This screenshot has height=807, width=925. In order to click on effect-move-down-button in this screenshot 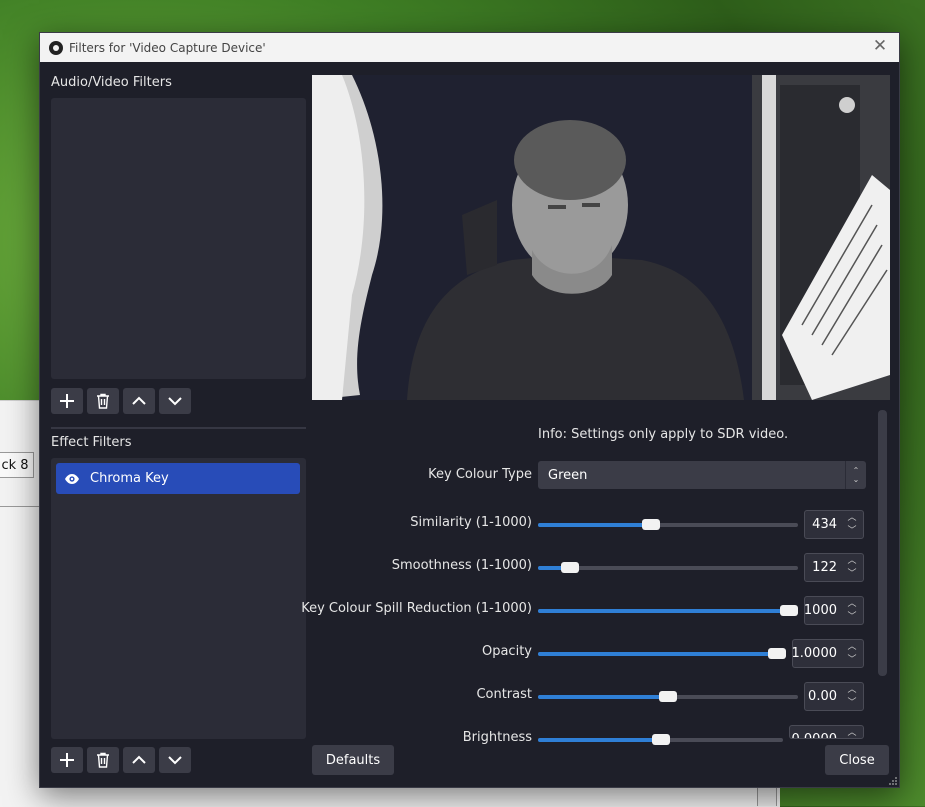, I will do `click(175, 760)`.